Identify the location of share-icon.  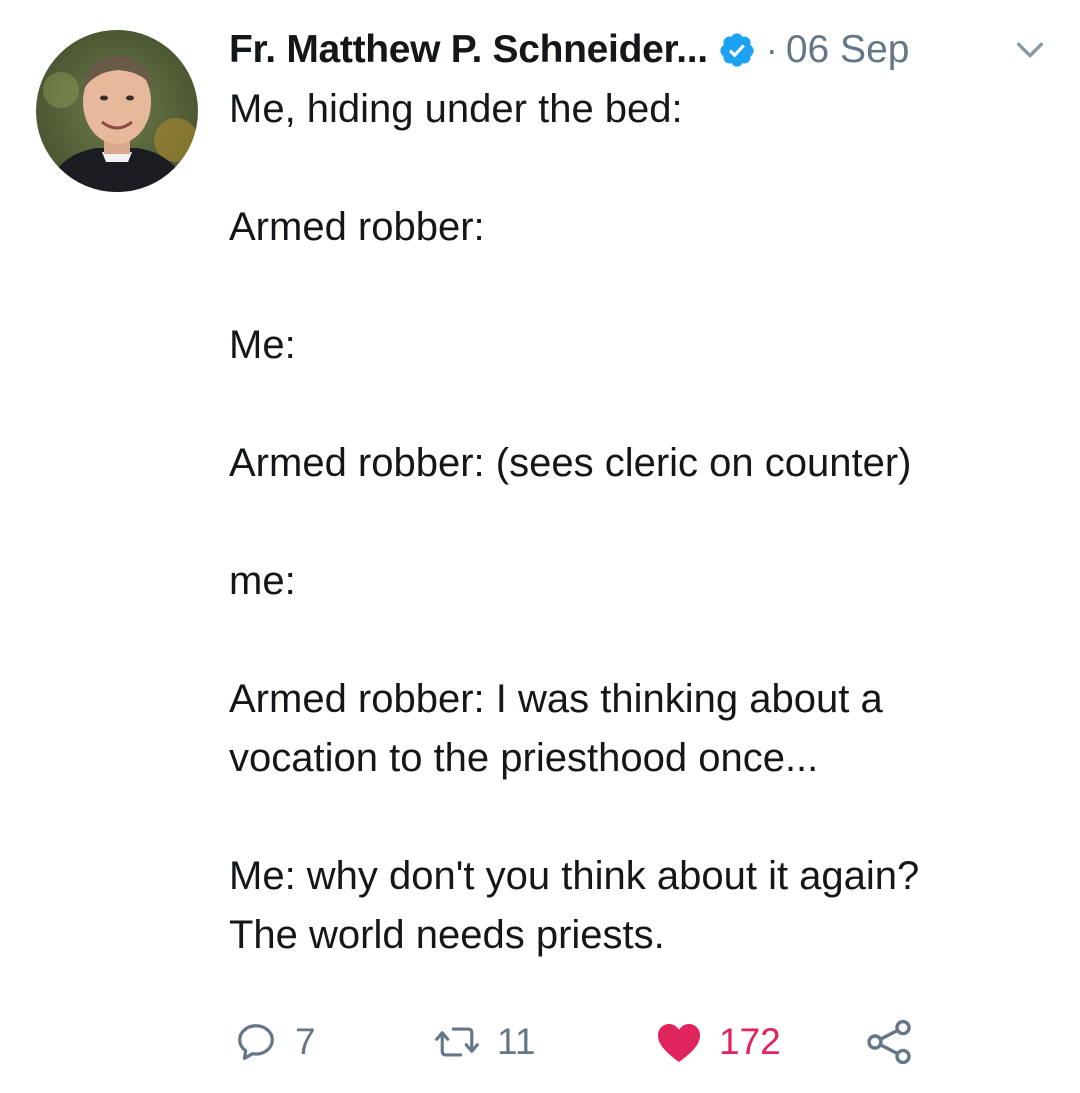
(889, 1042).